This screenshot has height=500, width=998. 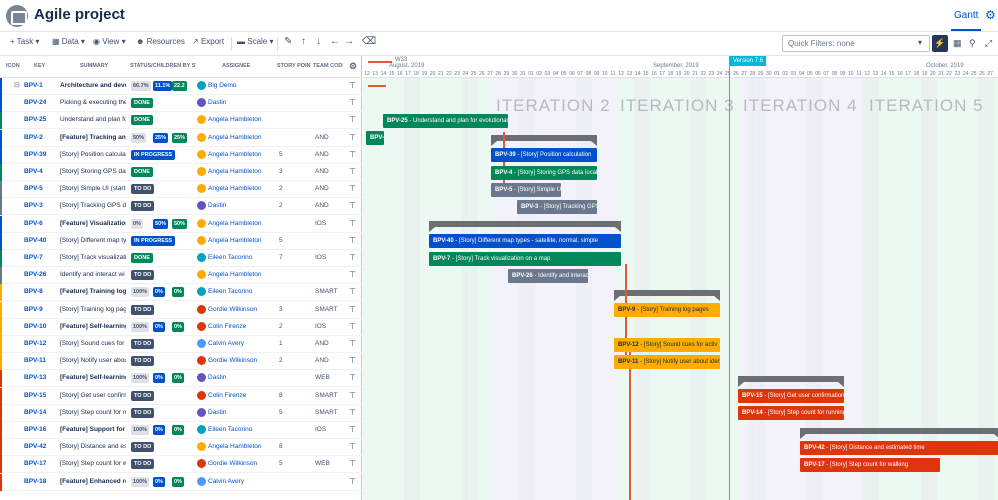 What do you see at coordinates (93, 102) in the screenshot?
I see `issue-summary: Picking & executing the` at bounding box center [93, 102].